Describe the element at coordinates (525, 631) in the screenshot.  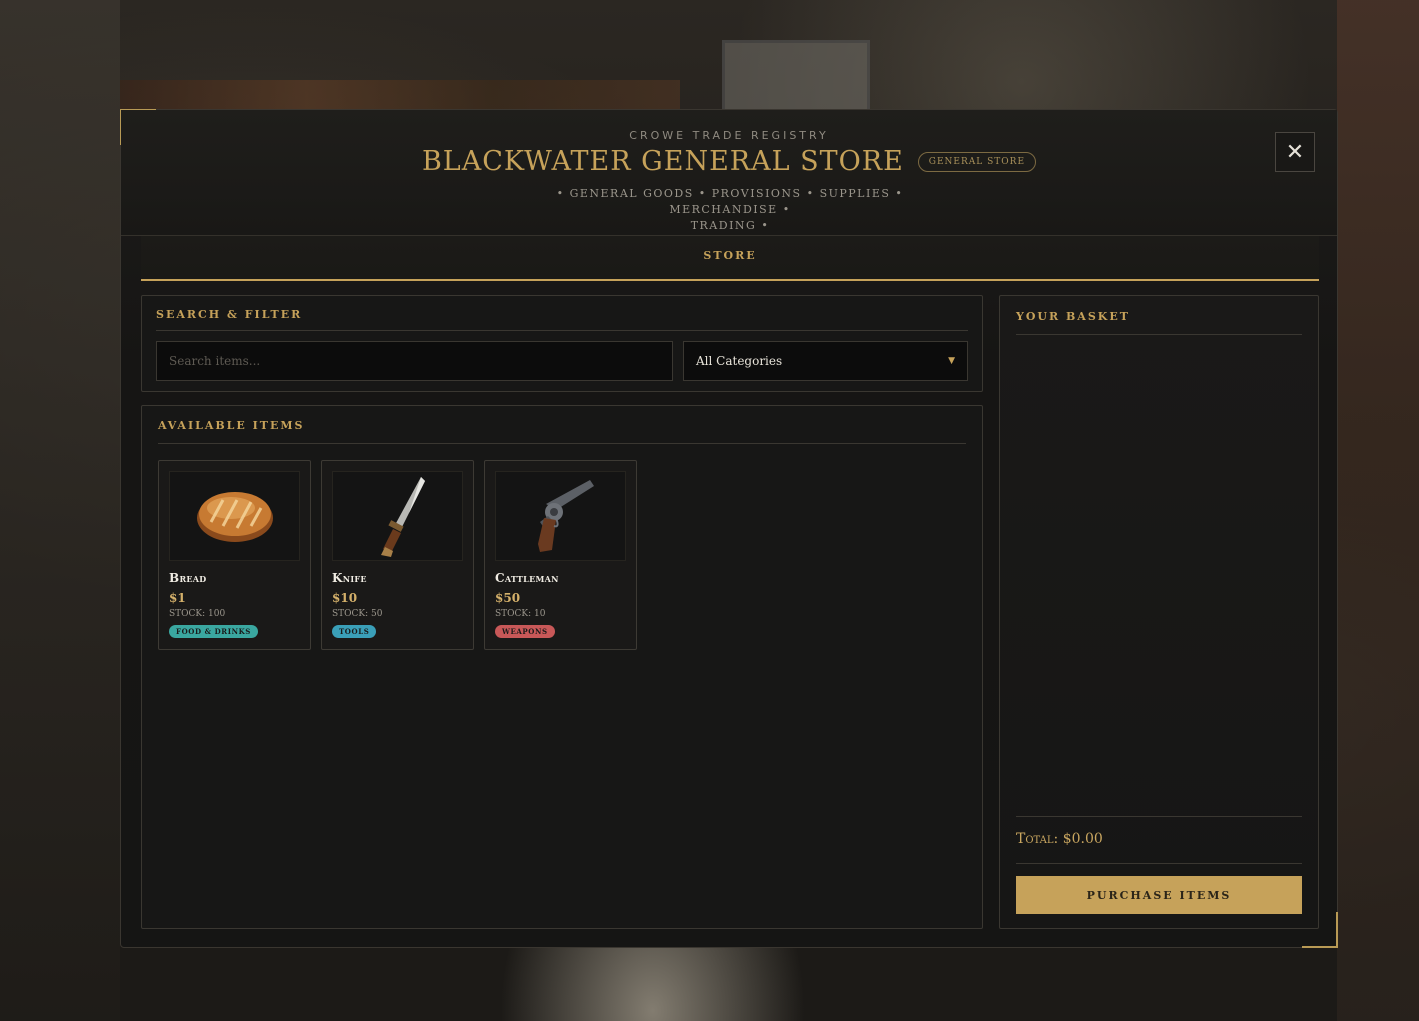
I see `category-tag: Weapons` at that location.